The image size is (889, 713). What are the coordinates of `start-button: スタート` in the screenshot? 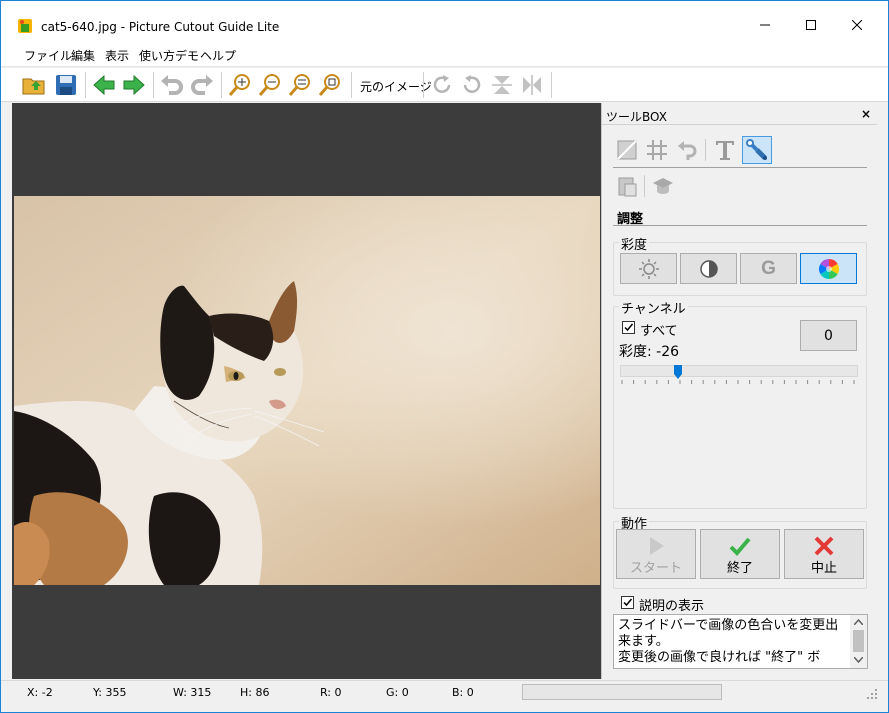 It's located at (656, 554).